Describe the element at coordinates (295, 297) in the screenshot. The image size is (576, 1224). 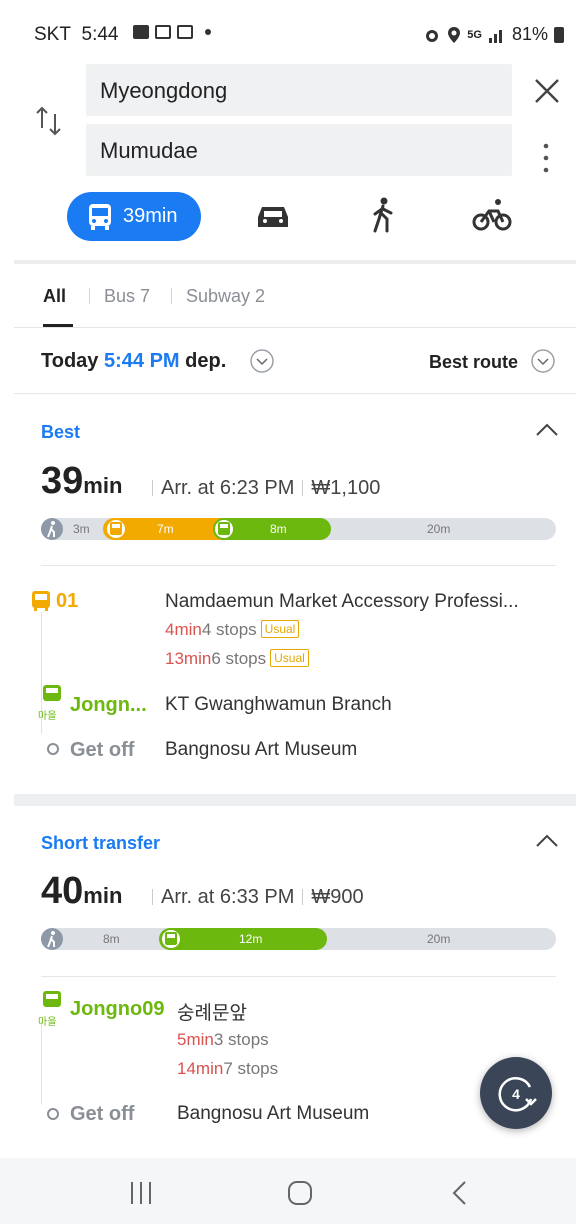
I see `filter-tabs: All Bus 7 Subway 2` at that location.